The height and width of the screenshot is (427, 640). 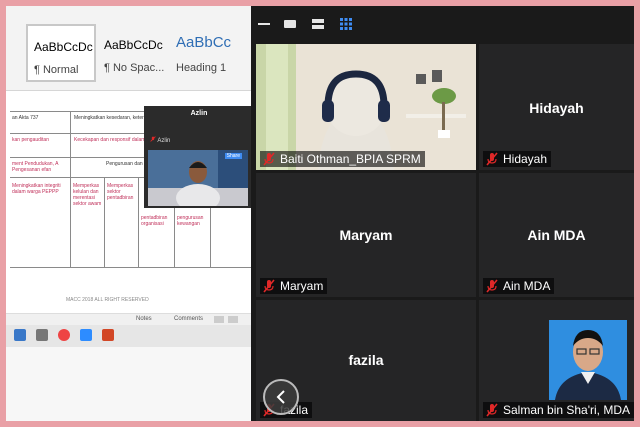 What do you see at coordinates (35, 167) in the screenshot?
I see `table-cell: ment Pendudukan, A Pengesanan efan` at bounding box center [35, 167].